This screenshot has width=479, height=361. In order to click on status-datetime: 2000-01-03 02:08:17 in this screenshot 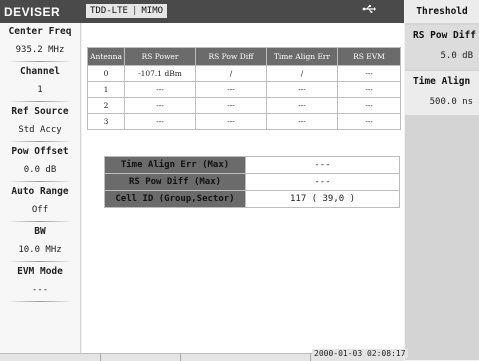, I will do `click(360, 353)`.